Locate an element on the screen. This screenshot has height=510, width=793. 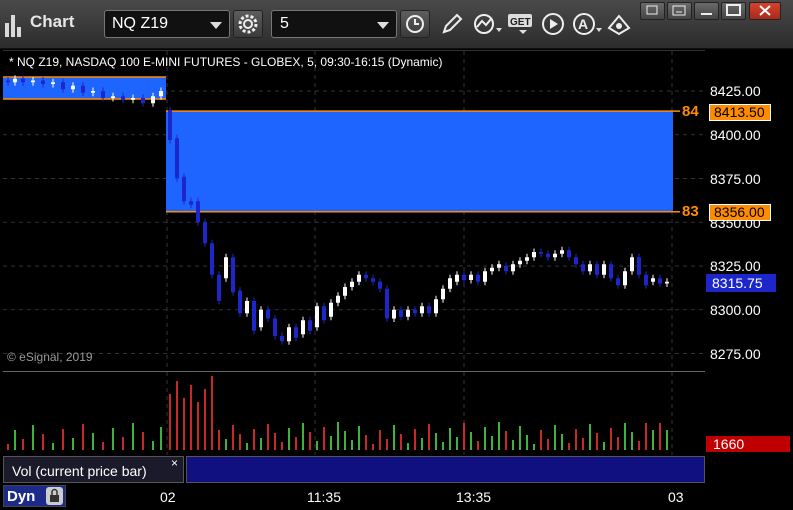
study-strip is located at coordinates (445, 469).